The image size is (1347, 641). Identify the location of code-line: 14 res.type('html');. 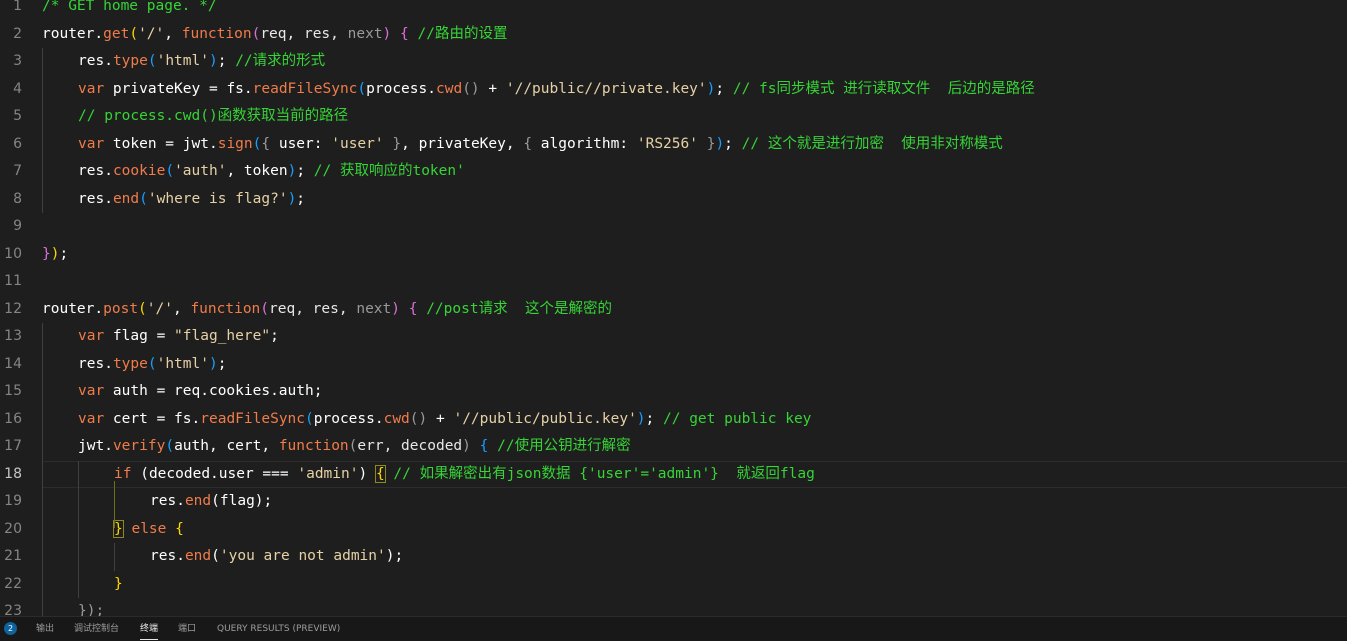
(673, 364).